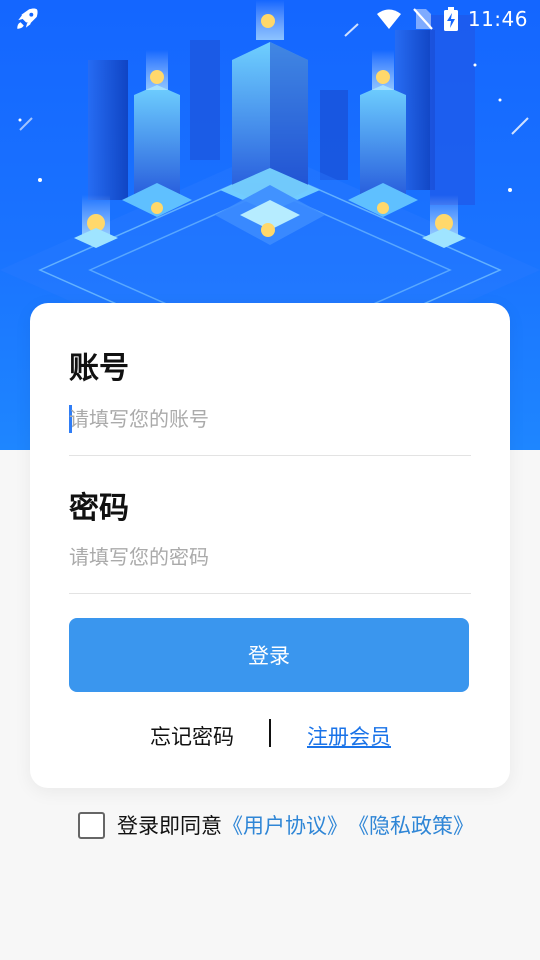  What do you see at coordinates (270, 419) in the screenshot?
I see `account-input` at bounding box center [270, 419].